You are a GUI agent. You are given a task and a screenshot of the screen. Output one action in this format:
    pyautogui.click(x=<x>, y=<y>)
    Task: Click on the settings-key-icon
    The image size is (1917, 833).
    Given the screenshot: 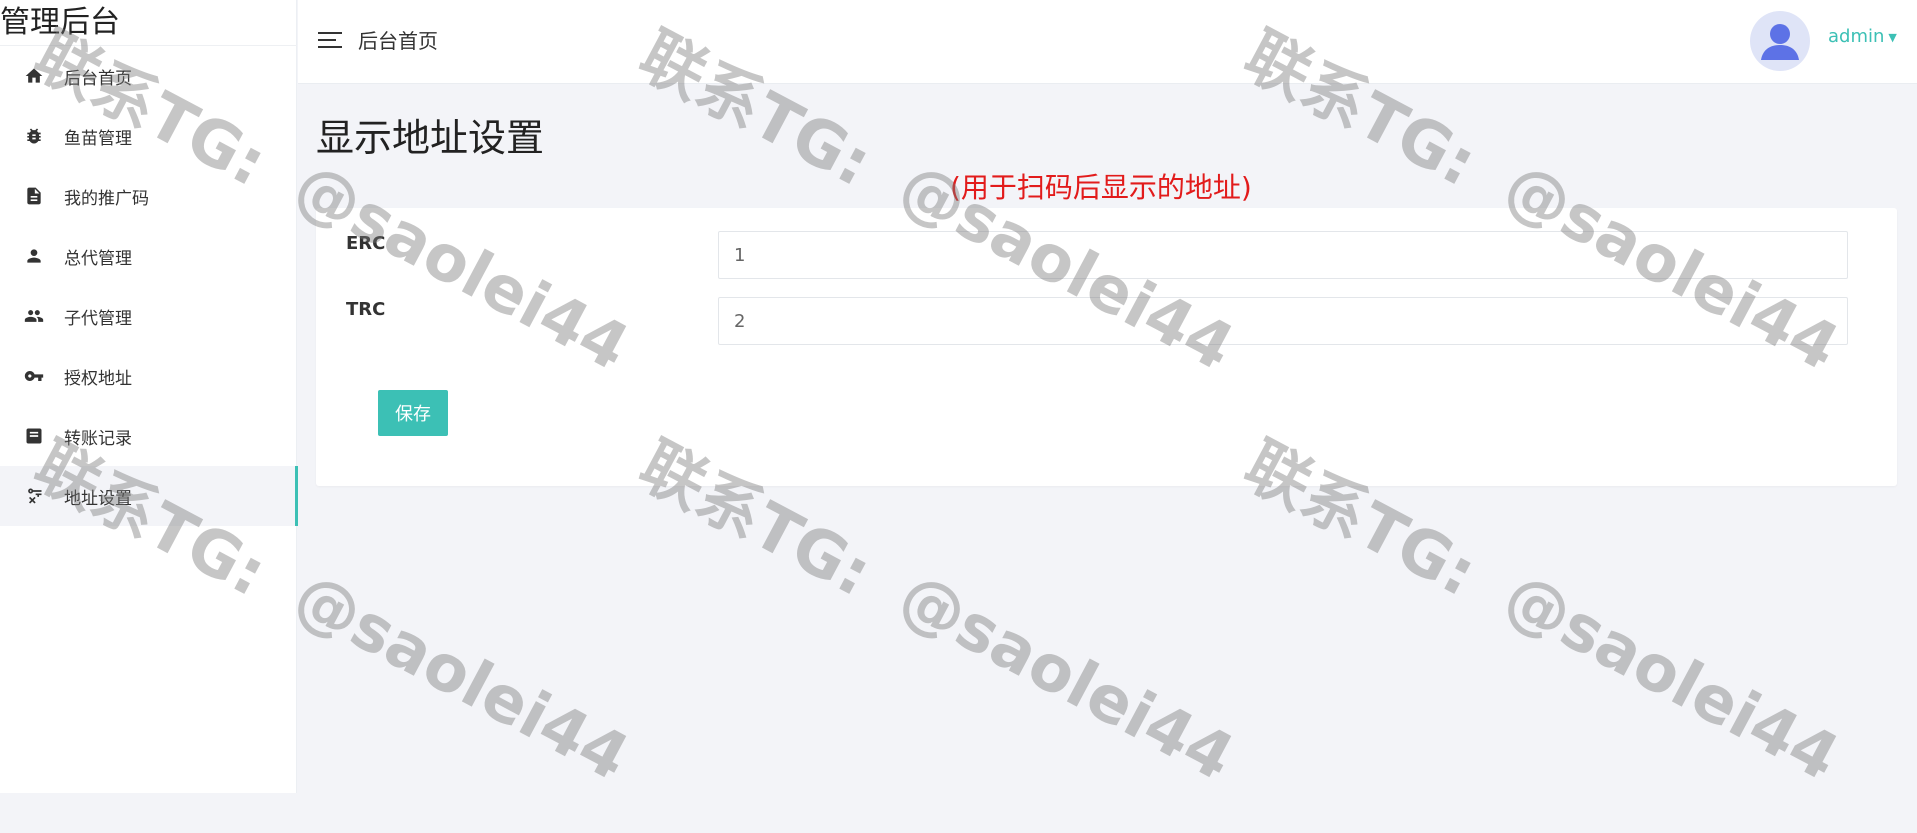 What is the action you would take?
    pyautogui.click(x=34, y=496)
    